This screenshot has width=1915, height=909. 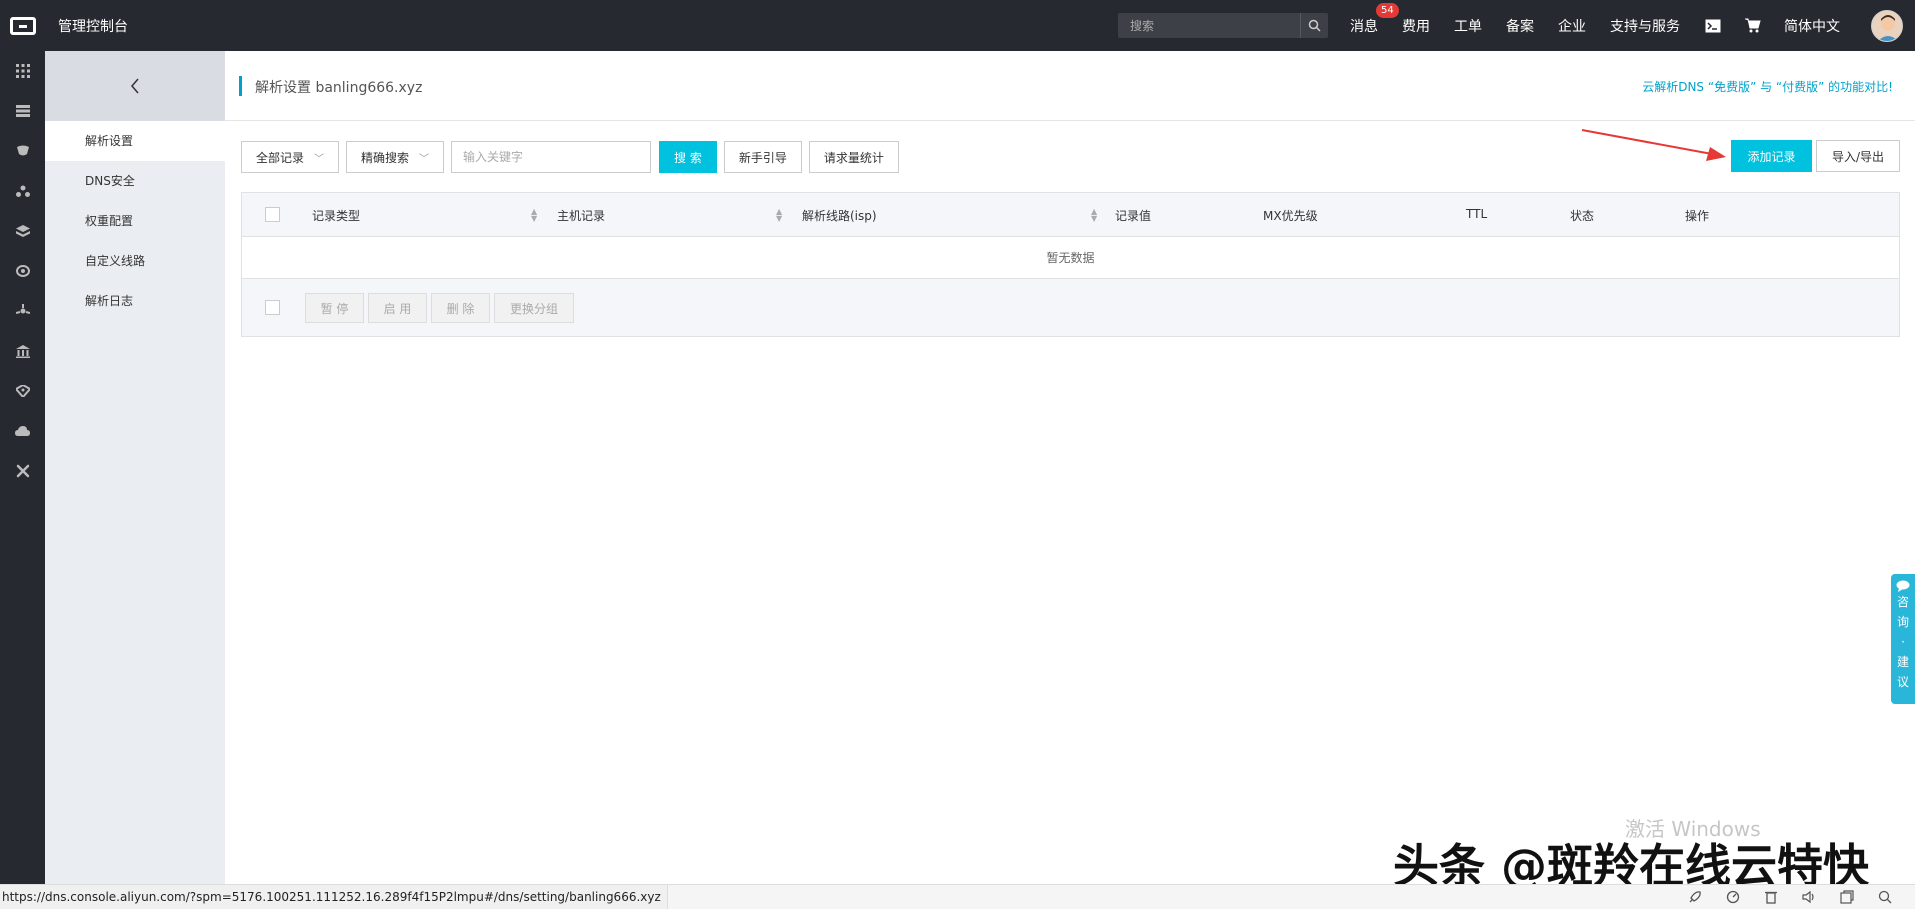 What do you see at coordinates (22, 431) in the screenshot?
I see `cloud-icon` at bounding box center [22, 431].